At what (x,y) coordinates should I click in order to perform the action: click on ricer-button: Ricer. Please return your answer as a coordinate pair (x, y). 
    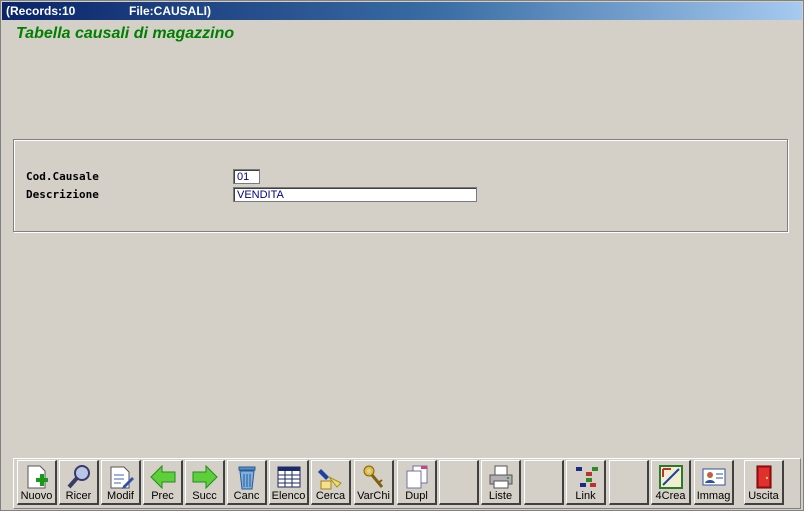
    Looking at the image, I should click on (79, 482).